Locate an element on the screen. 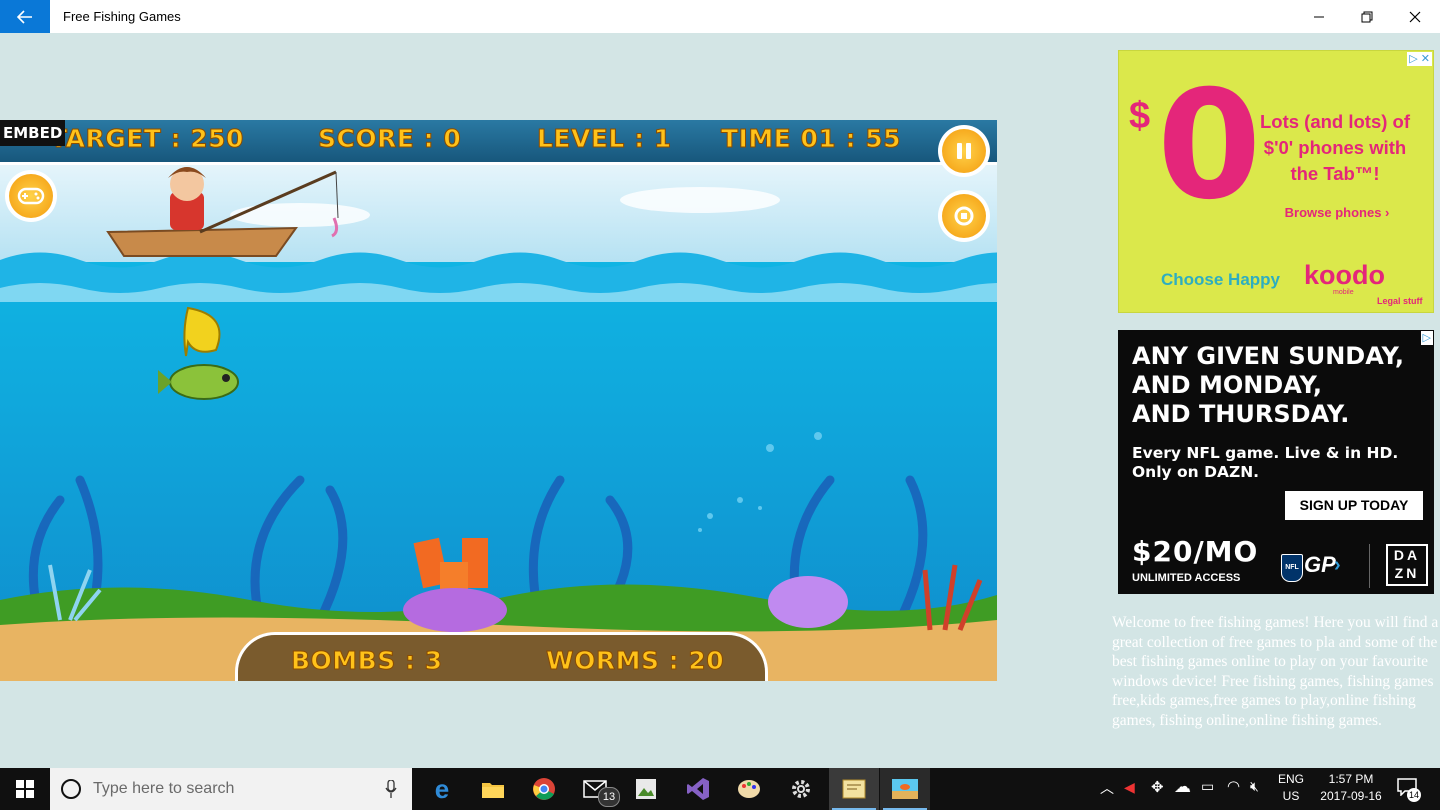 Image resolution: width=1440 pixels, height=810 pixels. level-label: LEVEL : 1 is located at coordinates (604, 139).